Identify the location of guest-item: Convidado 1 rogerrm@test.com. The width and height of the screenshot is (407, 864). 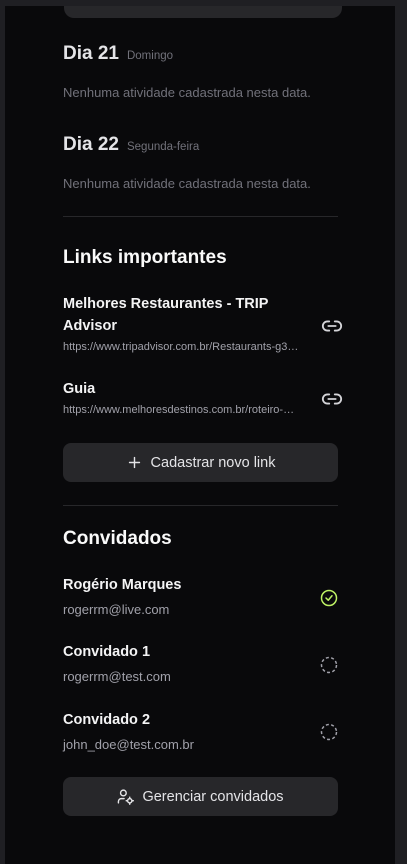
(200, 664).